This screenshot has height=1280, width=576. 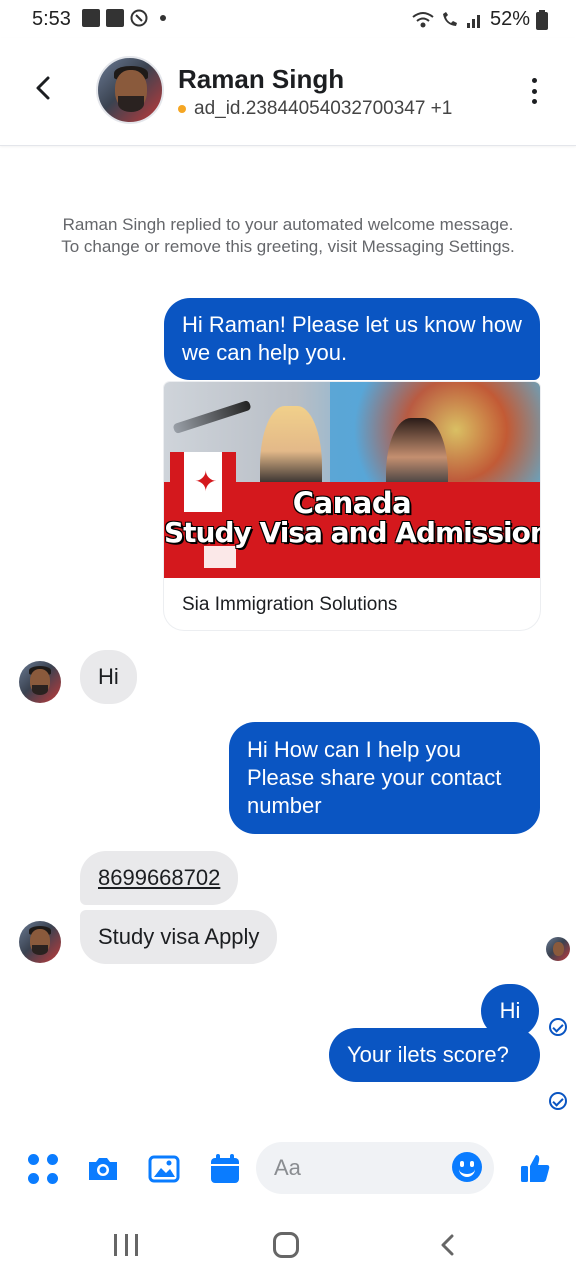 I want to click on battery-icon, so click(x=542, y=19).